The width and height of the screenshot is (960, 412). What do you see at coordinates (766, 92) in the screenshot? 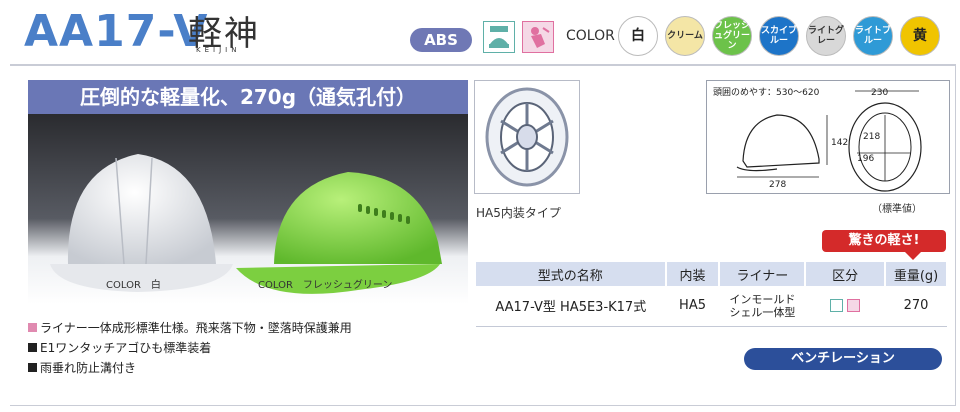
I see `head-range: 頭囲のめやす：530～620` at bounding box center [766, 92].